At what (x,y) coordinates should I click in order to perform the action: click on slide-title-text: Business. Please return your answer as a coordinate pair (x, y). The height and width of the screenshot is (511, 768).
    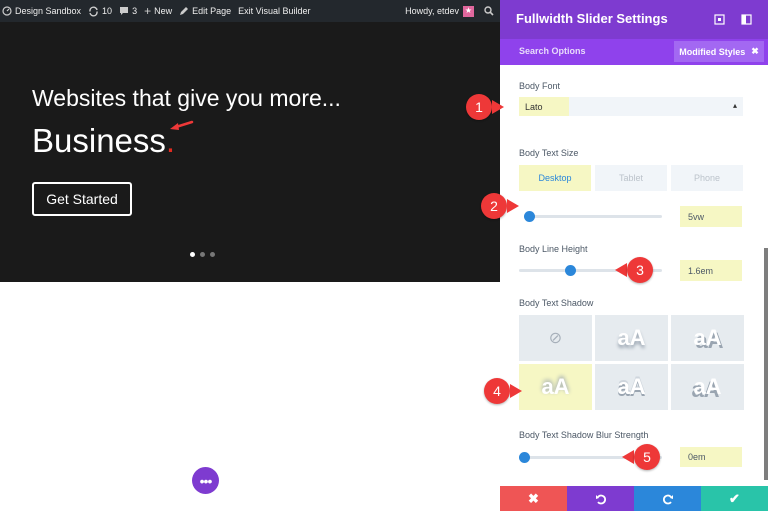
    Looking at the image, I should click on (99, 140).